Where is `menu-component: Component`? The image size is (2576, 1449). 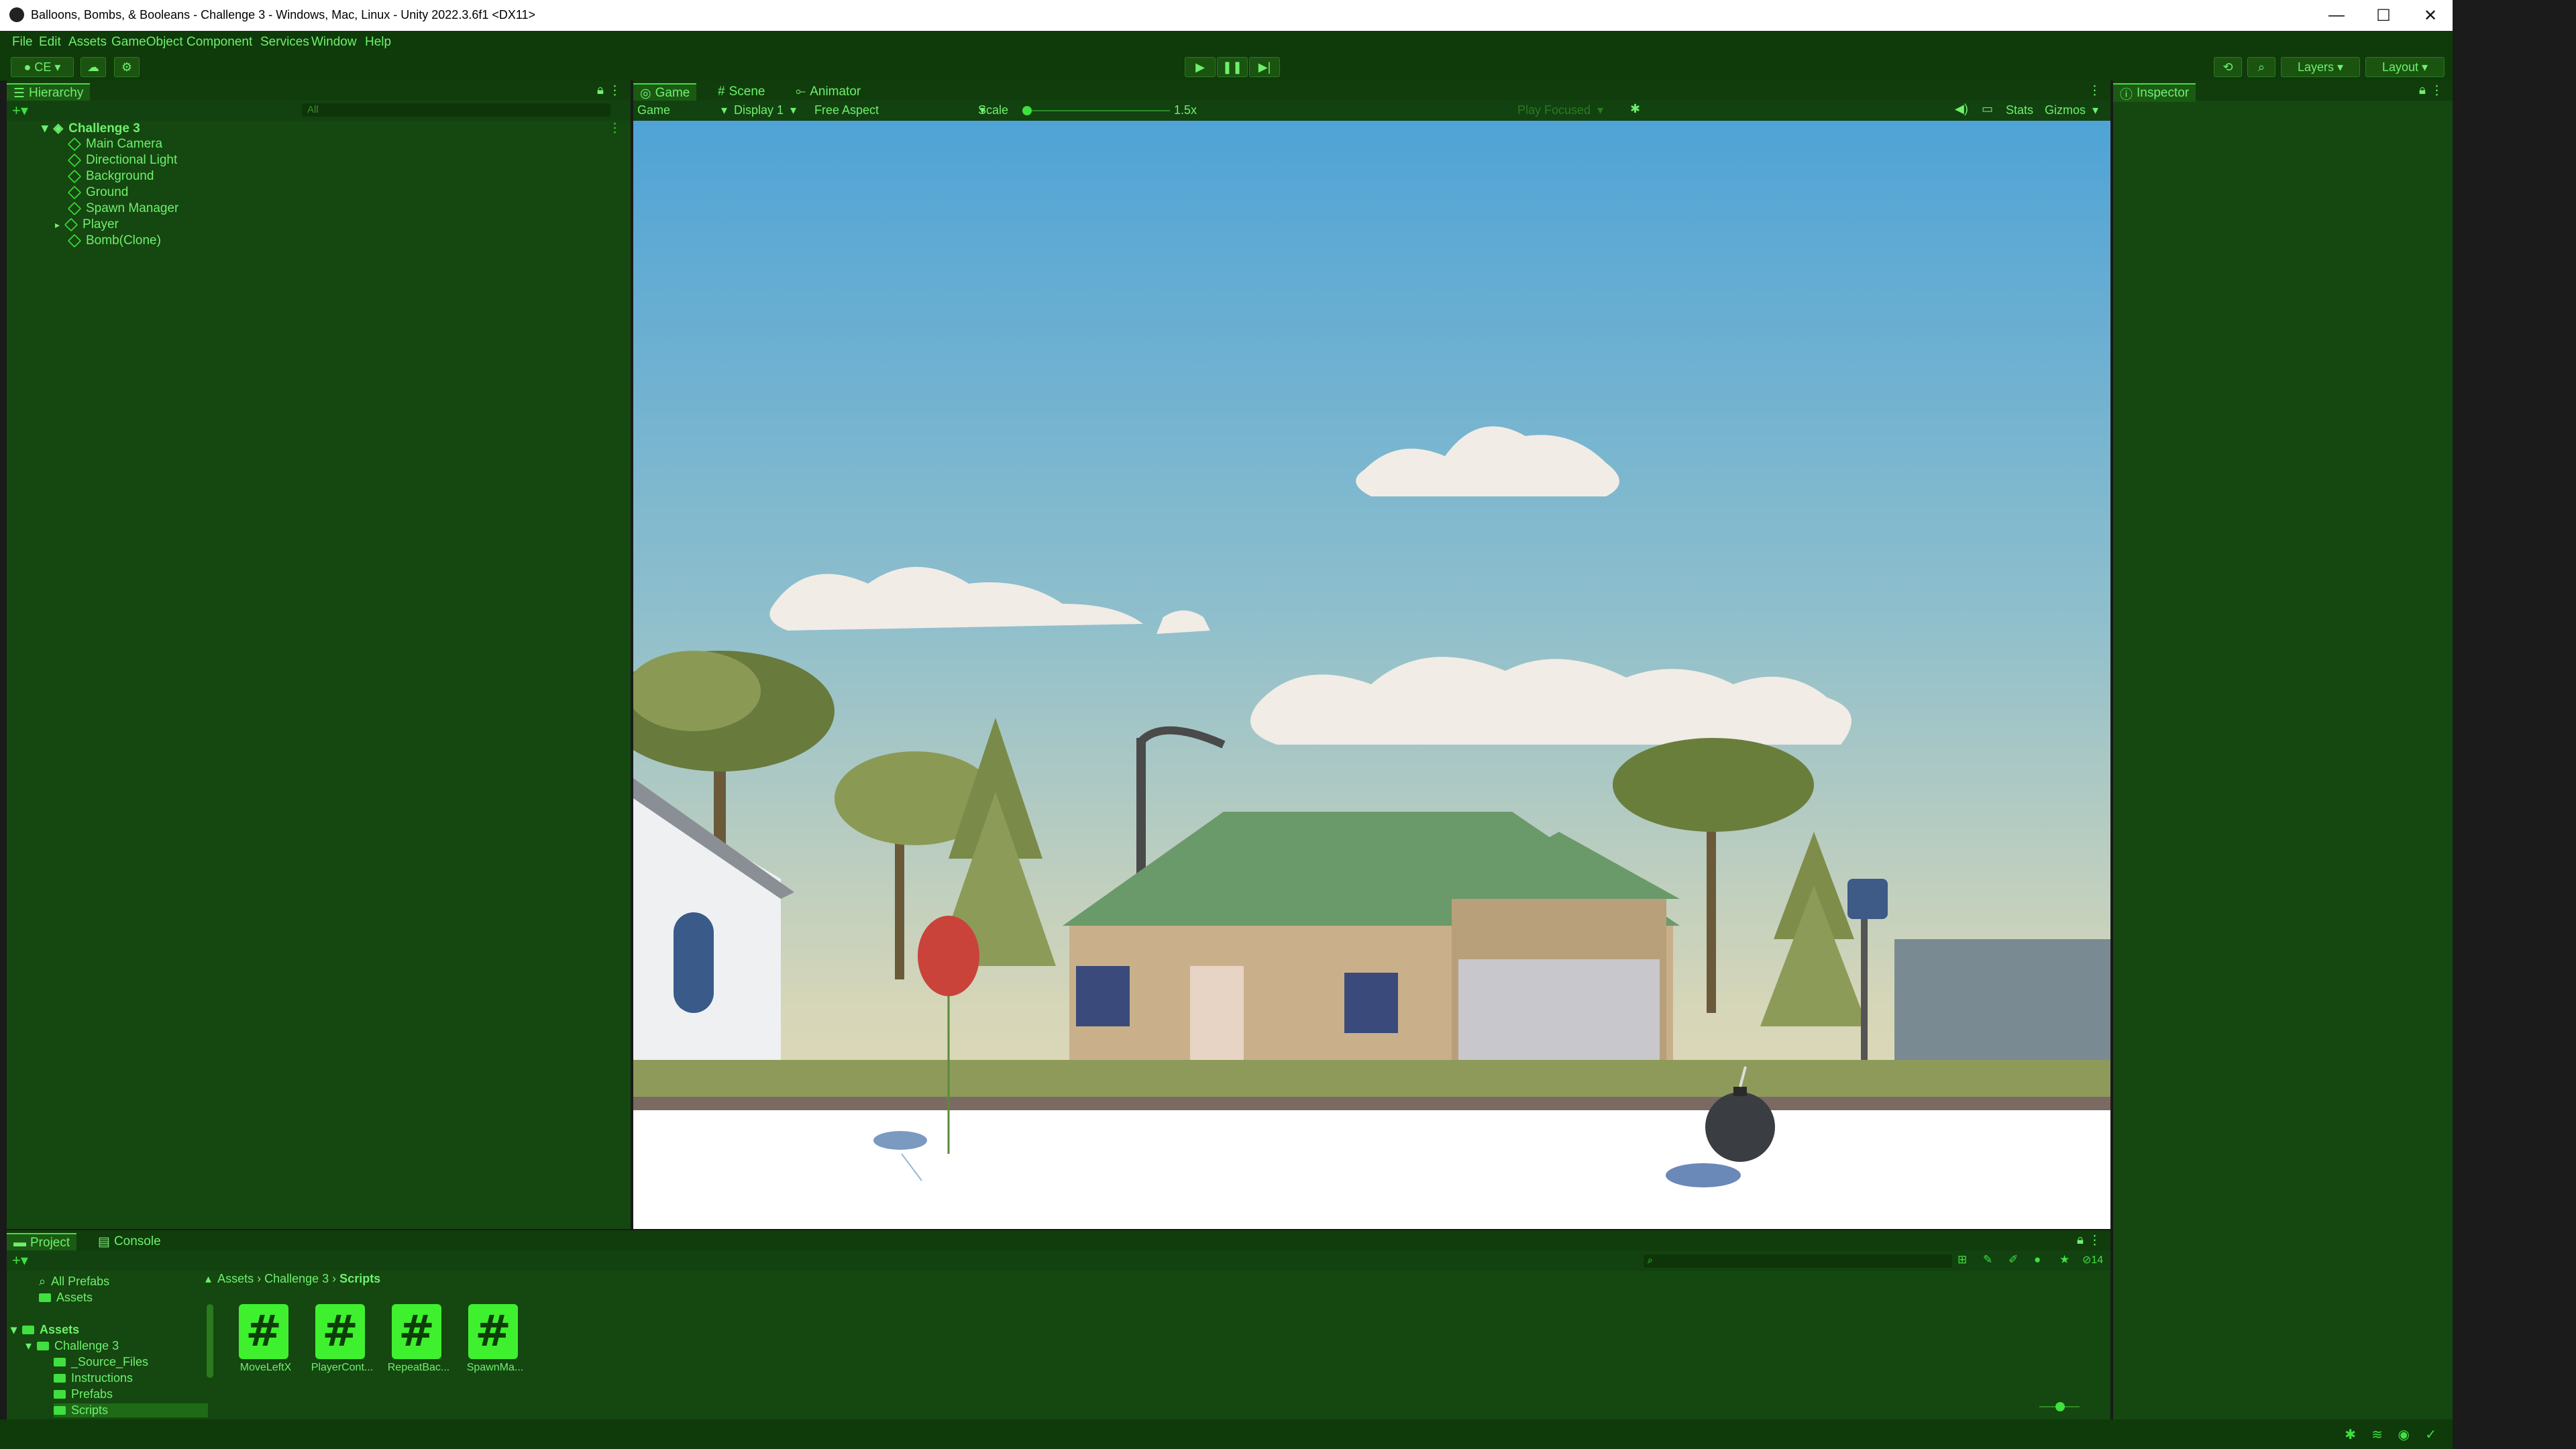
menu-component: Component is located at coordinates (219, 42).